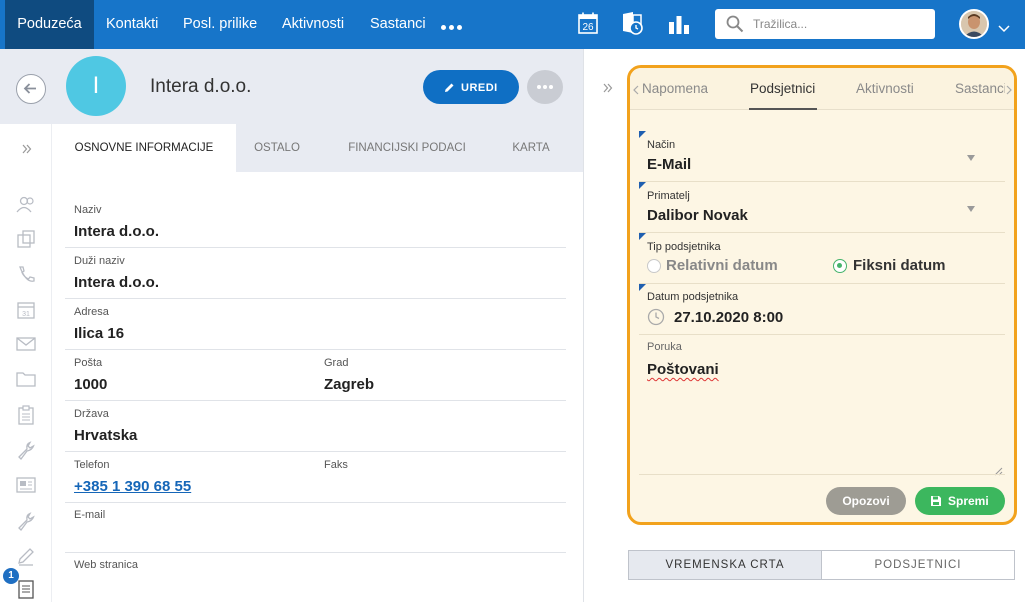 The height and width of the screenshot is (602, 1025). I want to click on clock-icon, so click(656, 319).